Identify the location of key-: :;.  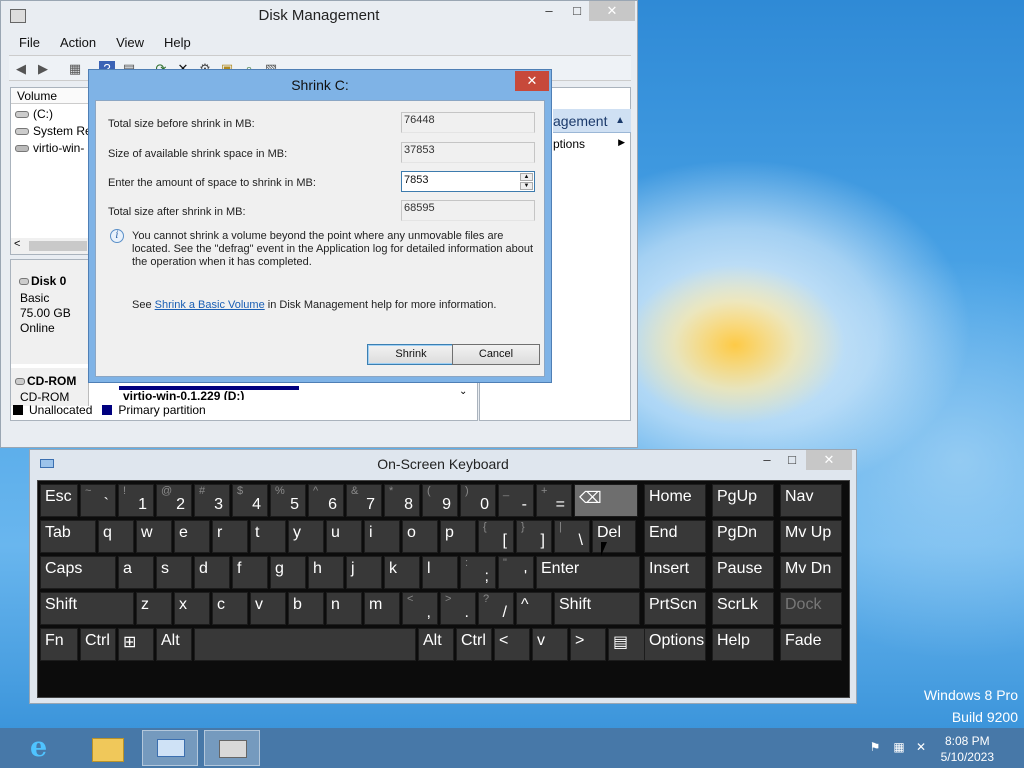
(478, 572).